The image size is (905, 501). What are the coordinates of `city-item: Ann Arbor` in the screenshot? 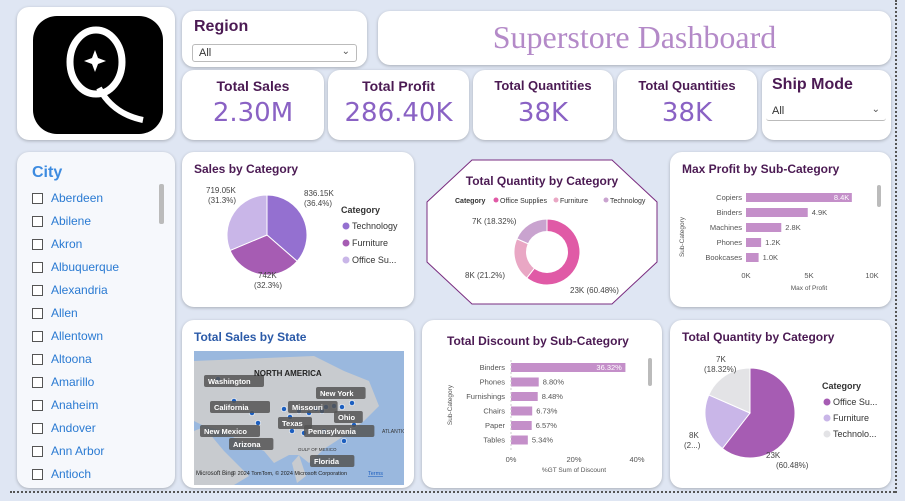 It's located at (68, 451).